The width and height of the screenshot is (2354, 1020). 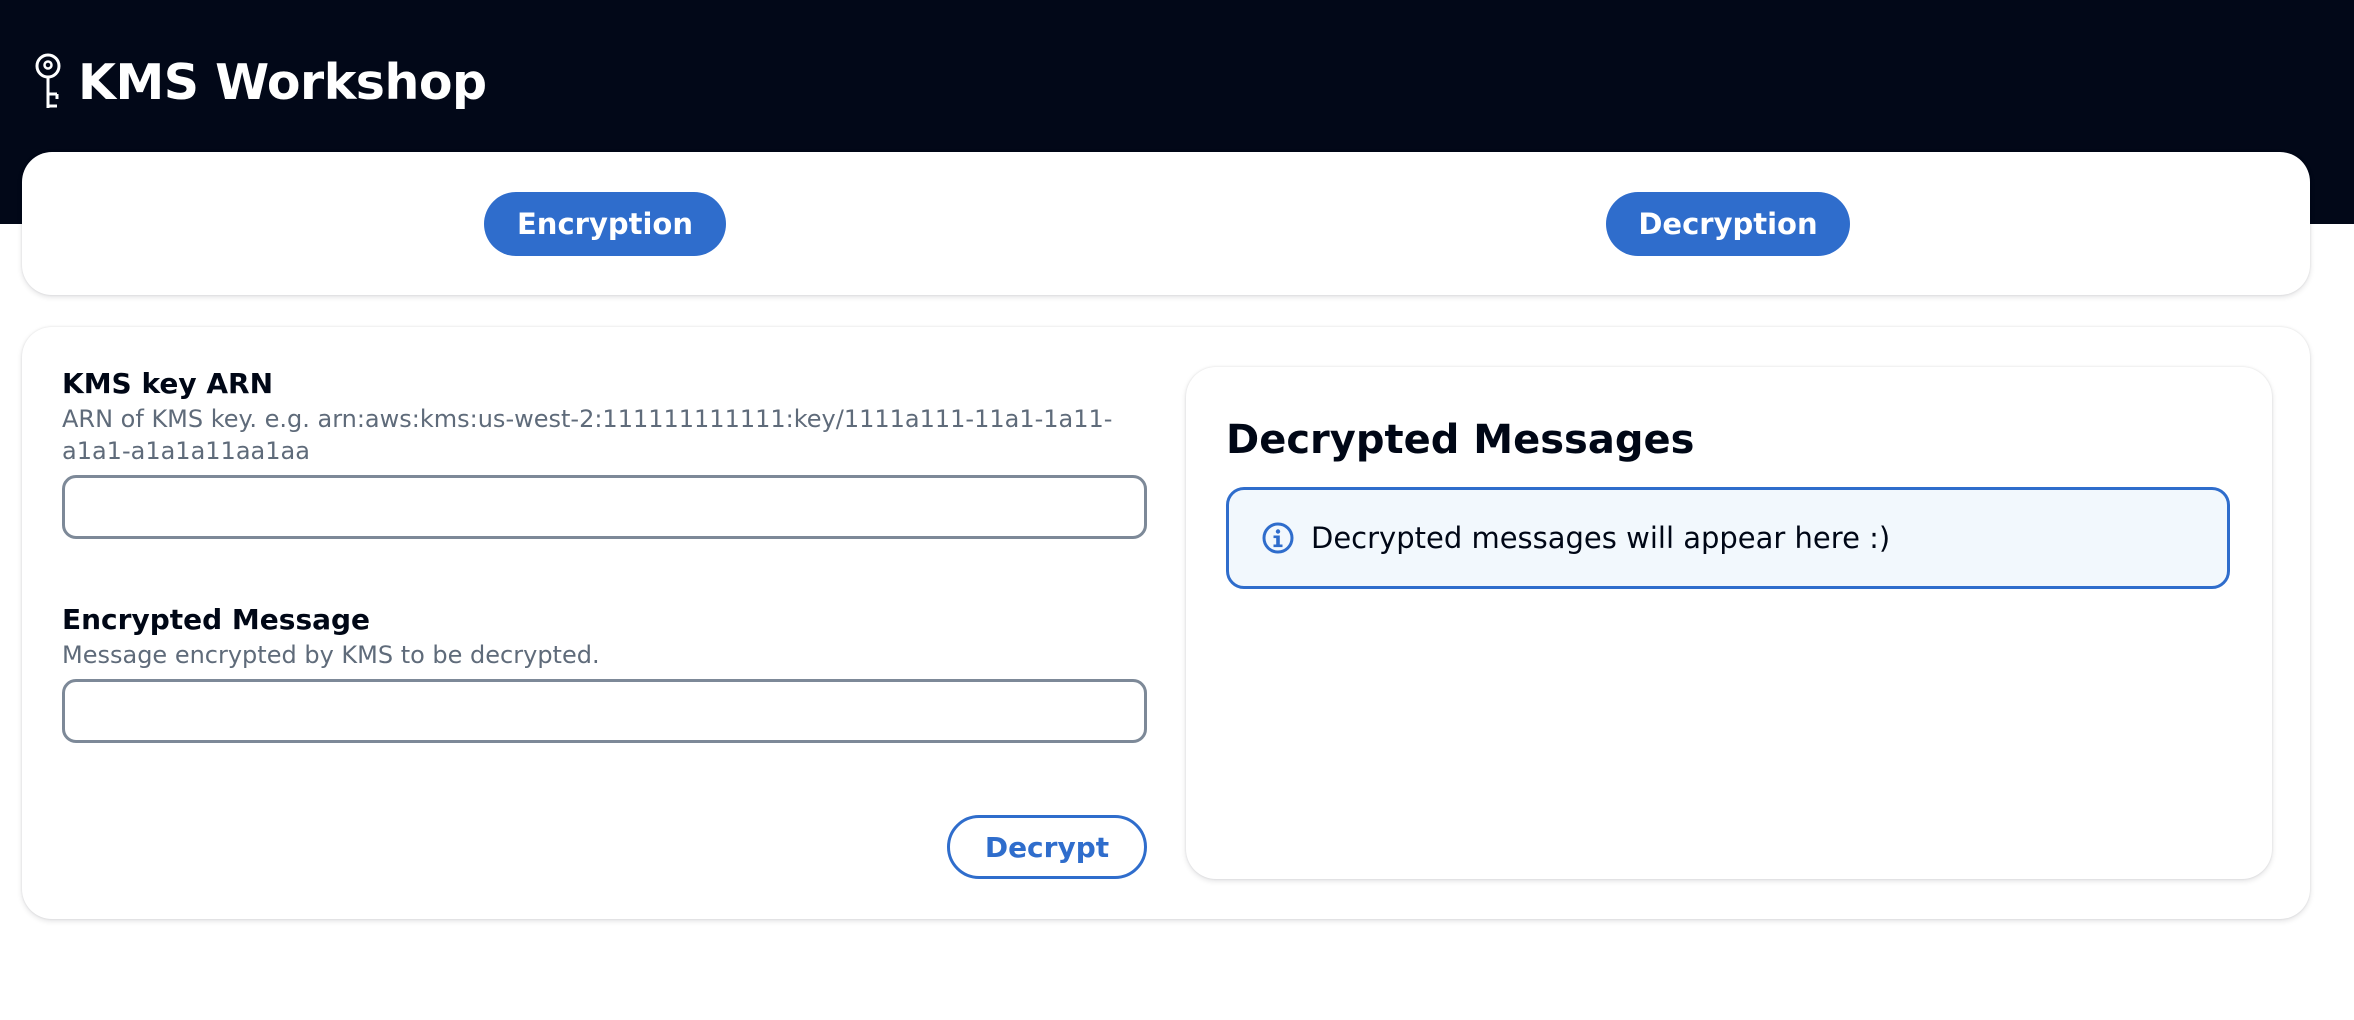 I want to click on arn-label: KMS key ARN, so click(x=167, y=383).